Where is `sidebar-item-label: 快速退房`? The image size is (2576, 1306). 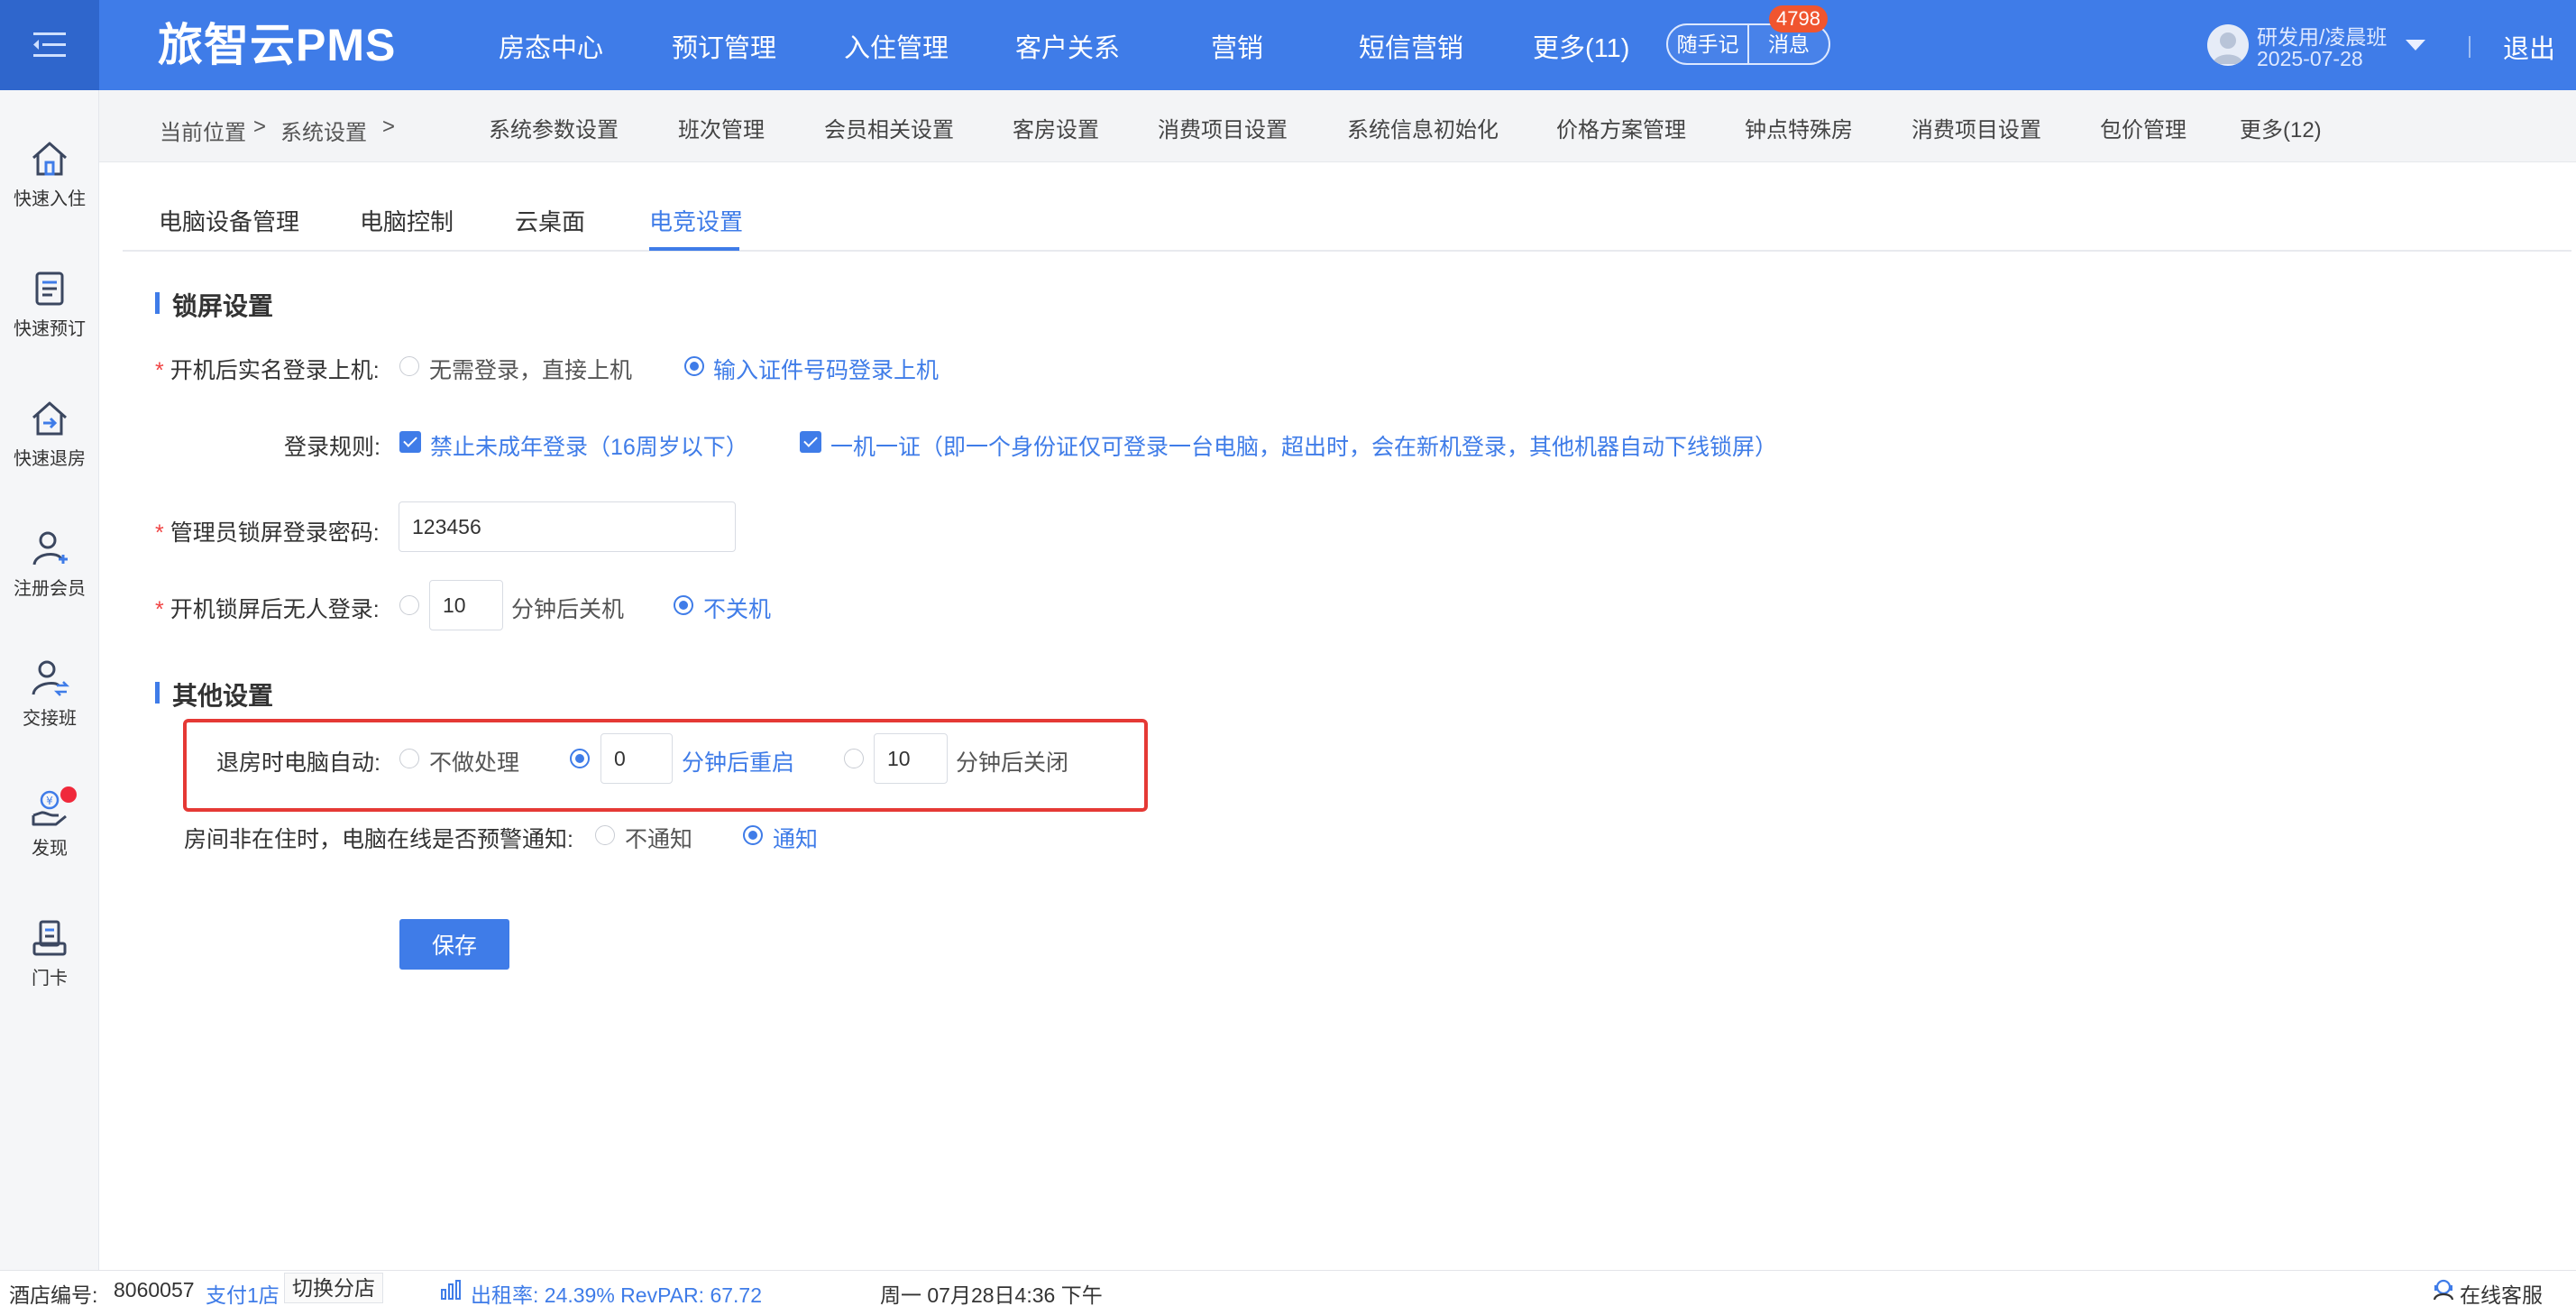 sidebar-item-label: 快速退房 is located at coordinates (50, 459).